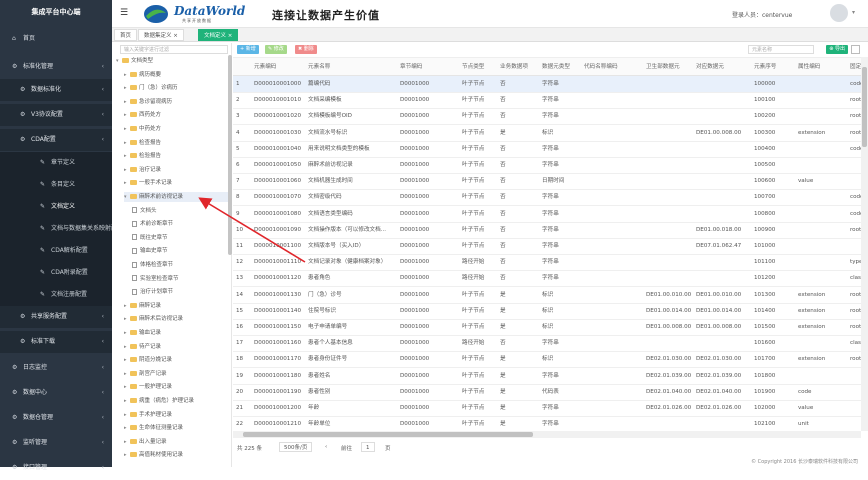  Describe the element at coordinates (176, 374) in the screenshot. I see `tree-node: ▸ 剖宫产记录` at that location.